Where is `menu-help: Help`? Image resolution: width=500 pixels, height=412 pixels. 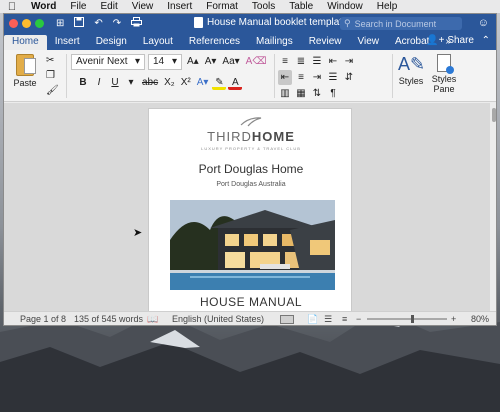
menu-help: Help is located at coordinates (387, 6).